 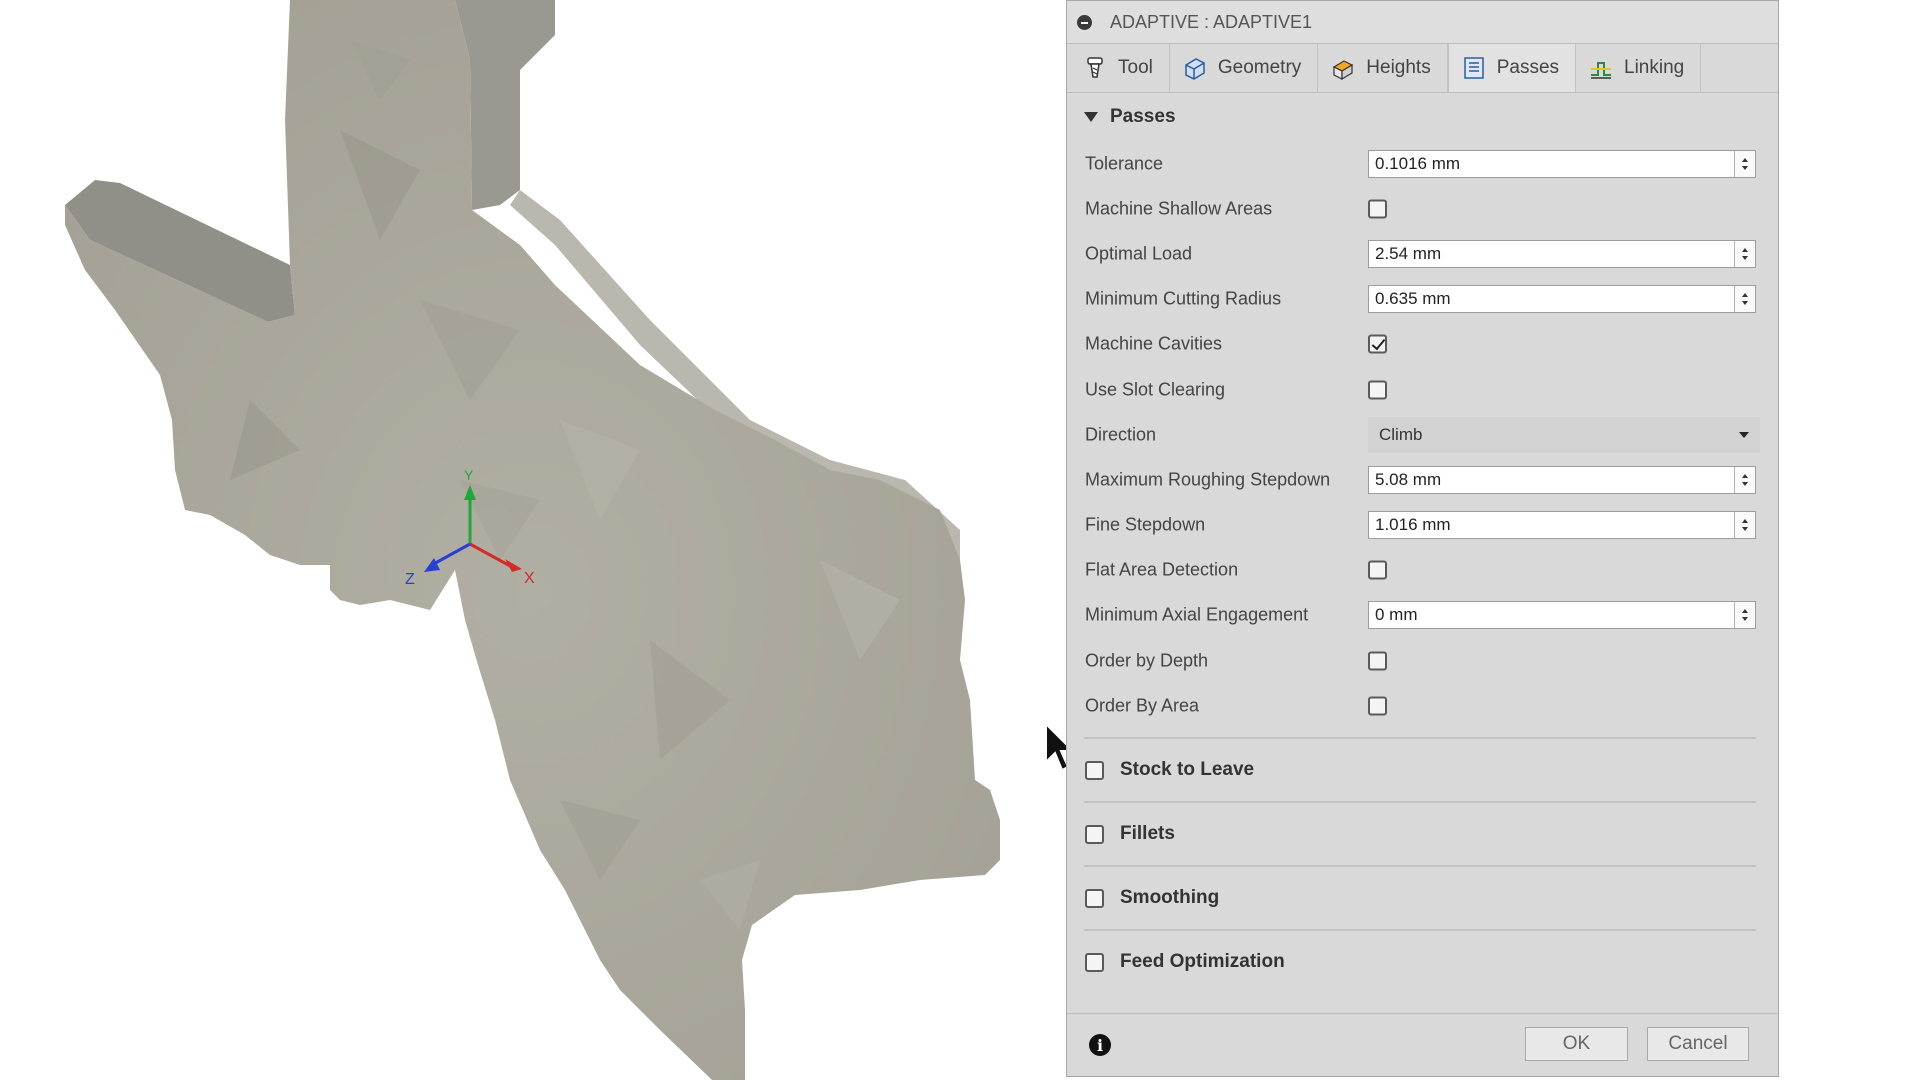 What do you see at coordinates (1170, 898) in the screenshot?
I see `smoothing-label: Smoothing` at bounding box center [1170, 898].